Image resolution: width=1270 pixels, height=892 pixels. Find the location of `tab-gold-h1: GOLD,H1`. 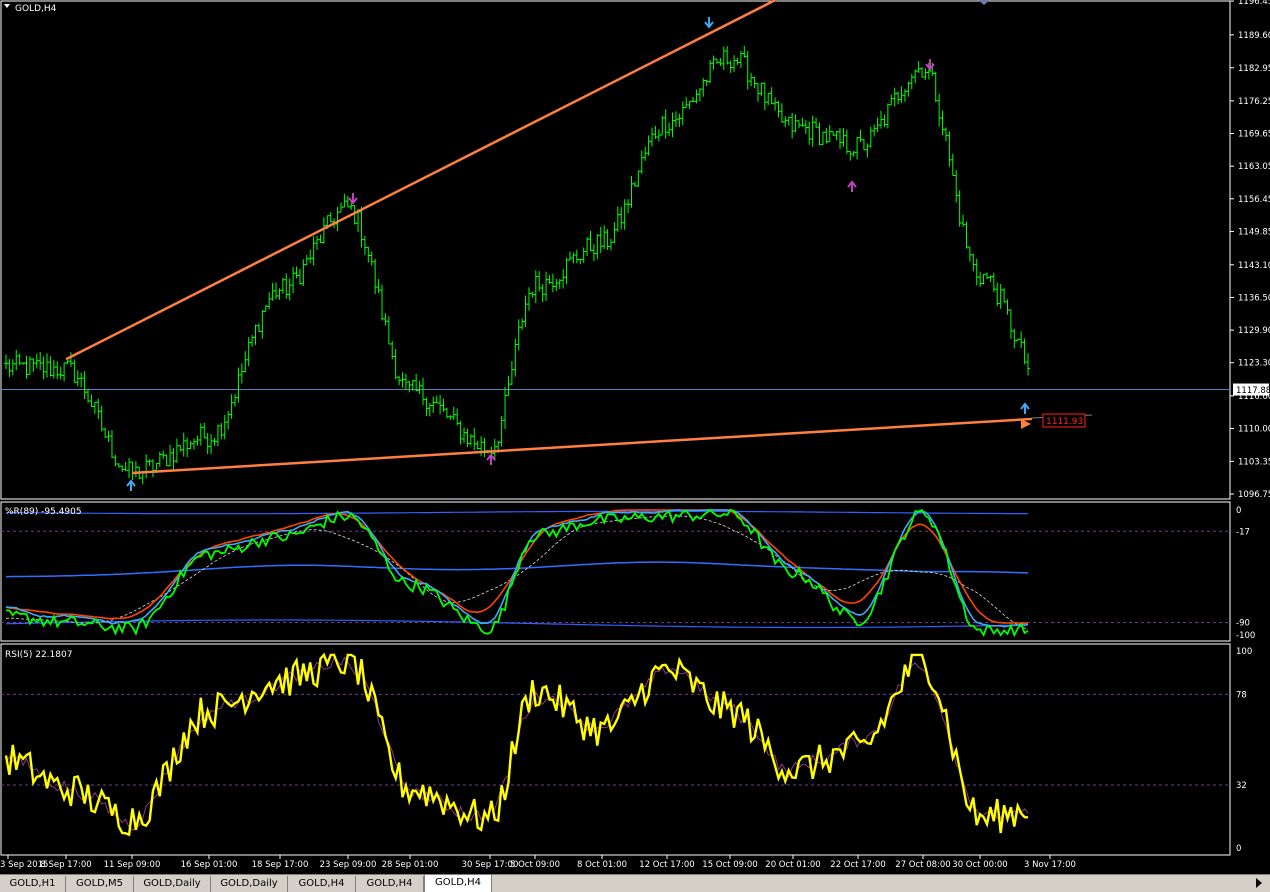

tab-gold-h1: GOLD,H1 is located at coordinates (33, 884).